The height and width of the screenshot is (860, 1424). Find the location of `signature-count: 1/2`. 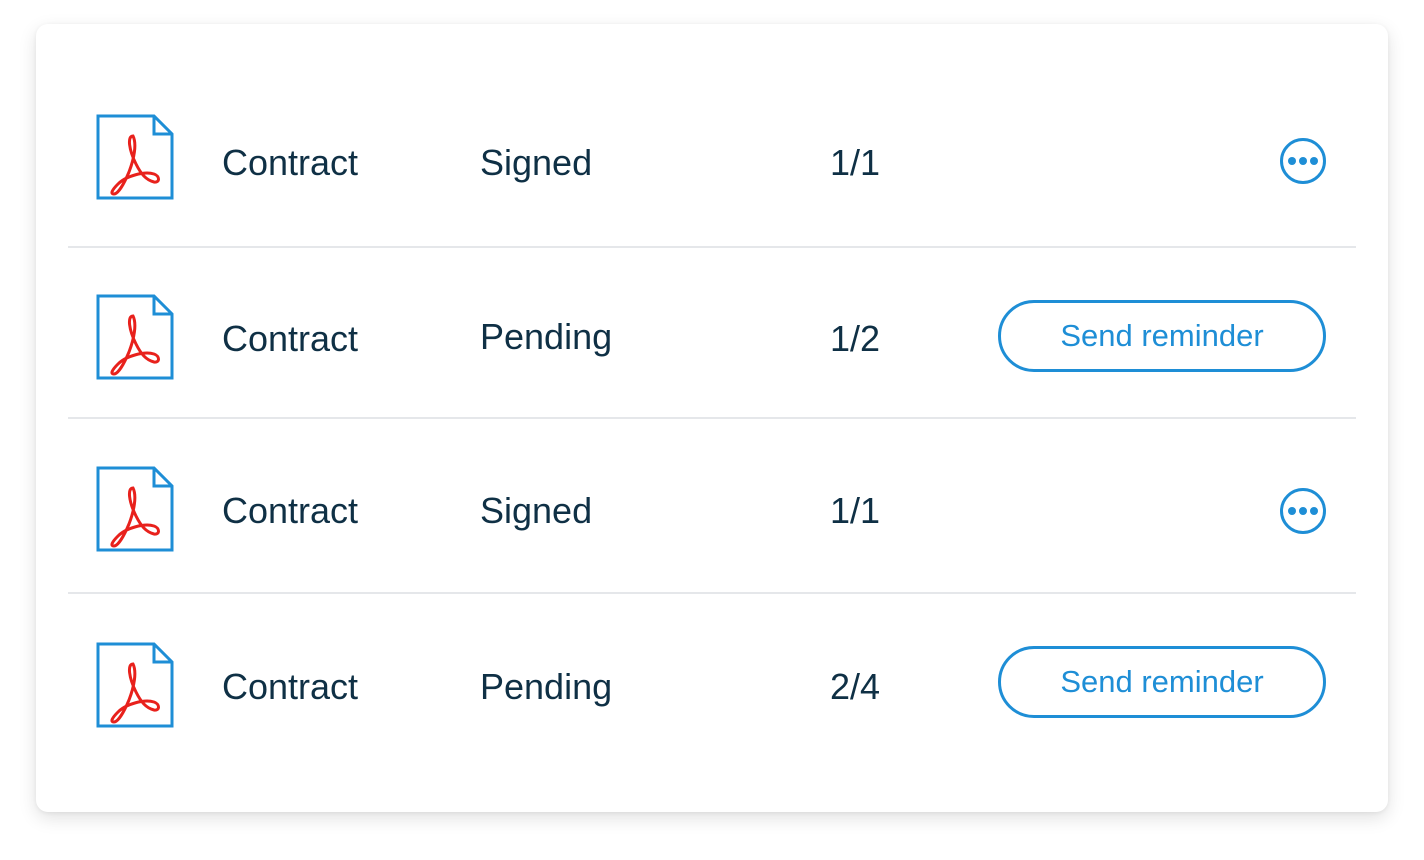

signature-count: 1/2 is located at coordinates (855, 338).